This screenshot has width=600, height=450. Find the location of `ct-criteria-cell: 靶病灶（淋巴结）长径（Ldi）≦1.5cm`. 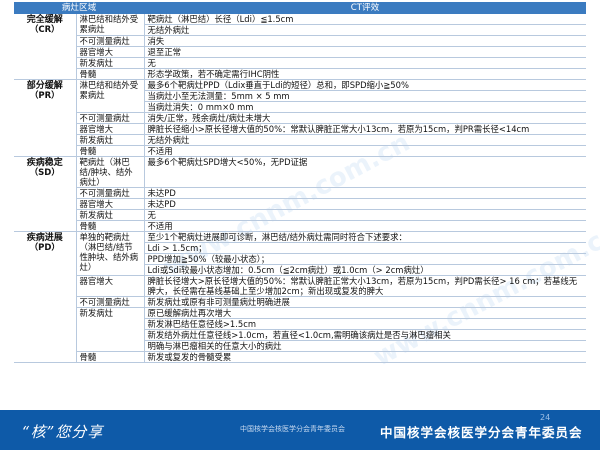

ct-criteria-cell: 靶病灶（淋巴结）长径（Ldi）≦1.5cm is located at coordinates (365, 19).